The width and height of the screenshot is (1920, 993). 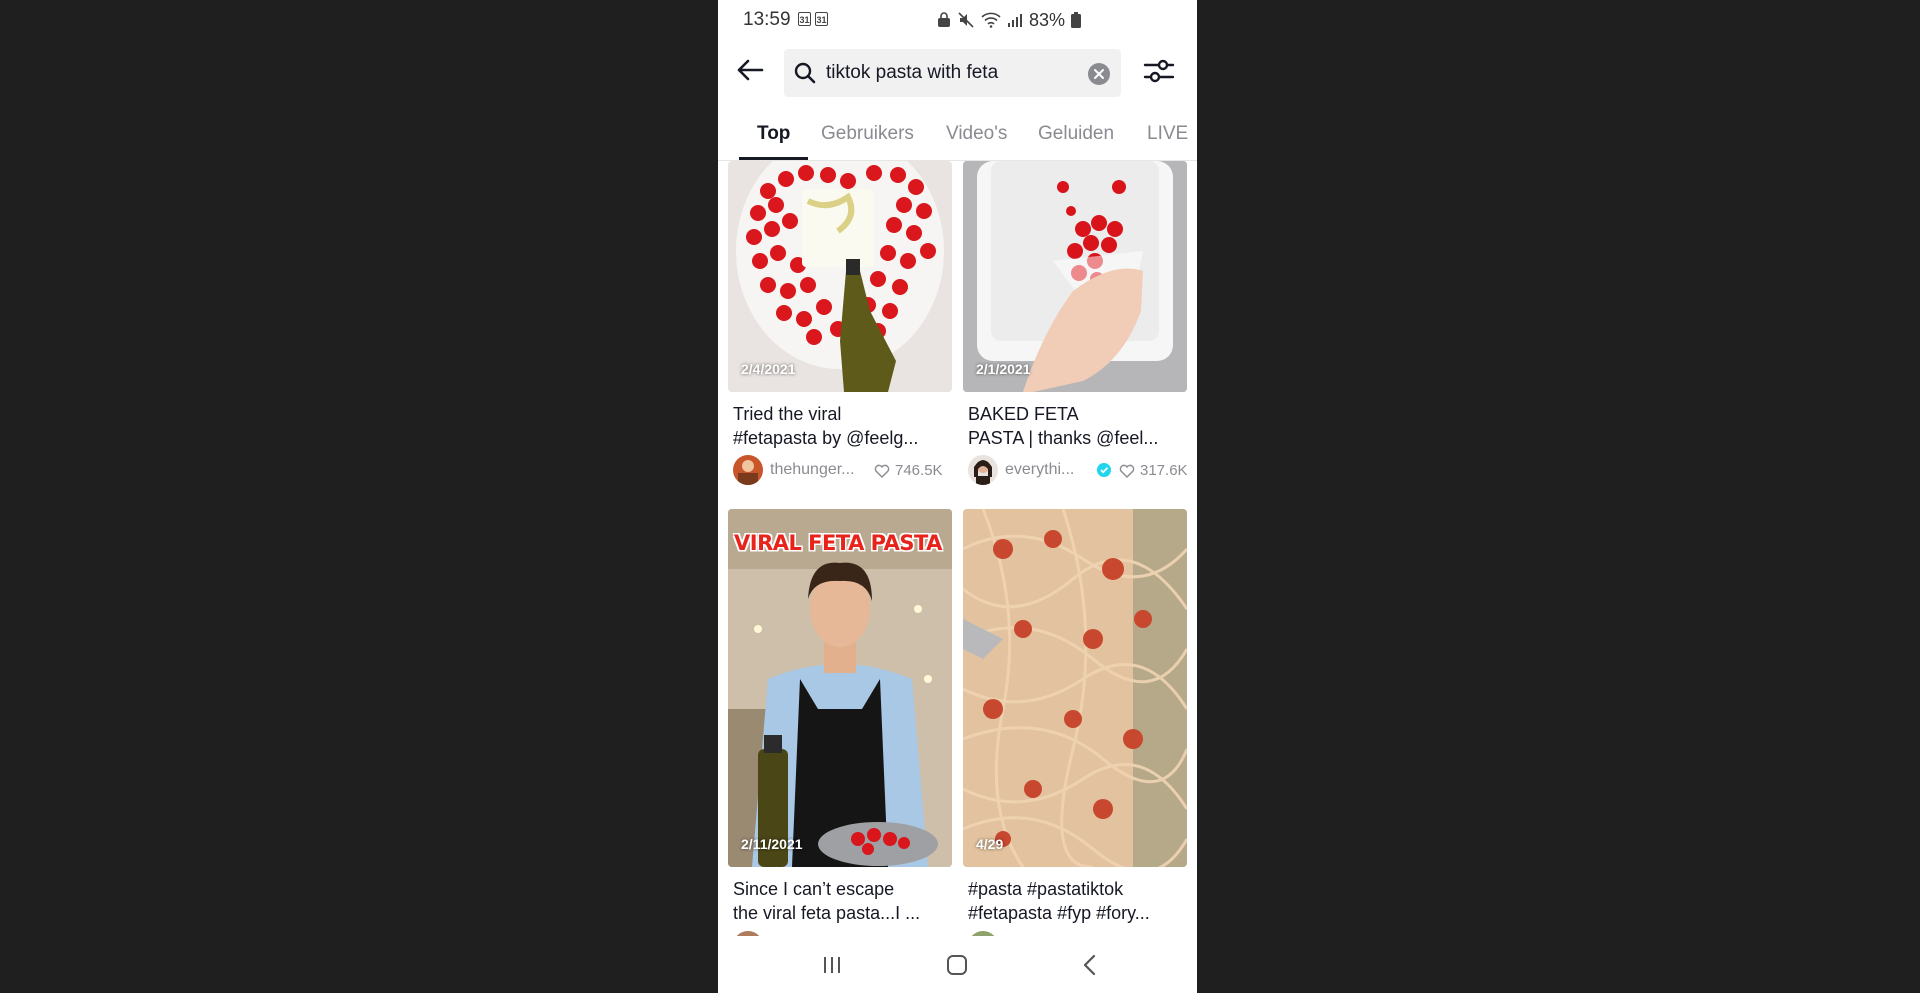 I want to click on chef-video-image, so click(x=840, y=688).